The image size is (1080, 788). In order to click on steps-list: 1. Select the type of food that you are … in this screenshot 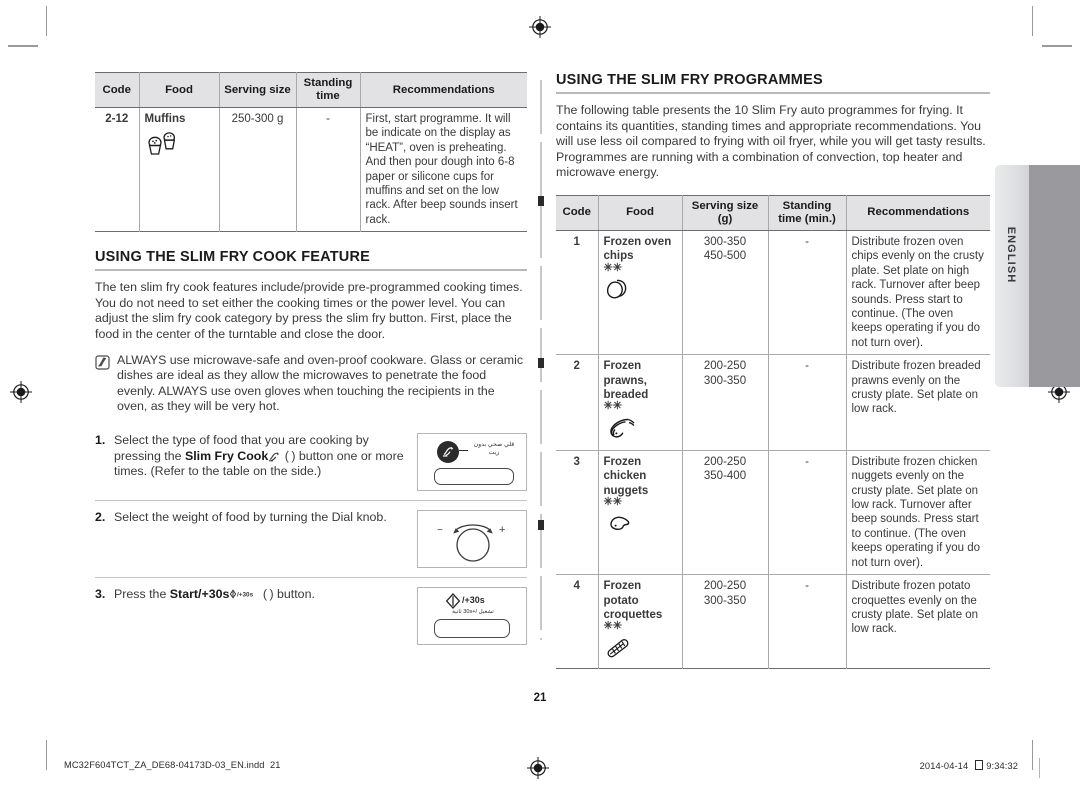, I will do `click(311, 542)`.